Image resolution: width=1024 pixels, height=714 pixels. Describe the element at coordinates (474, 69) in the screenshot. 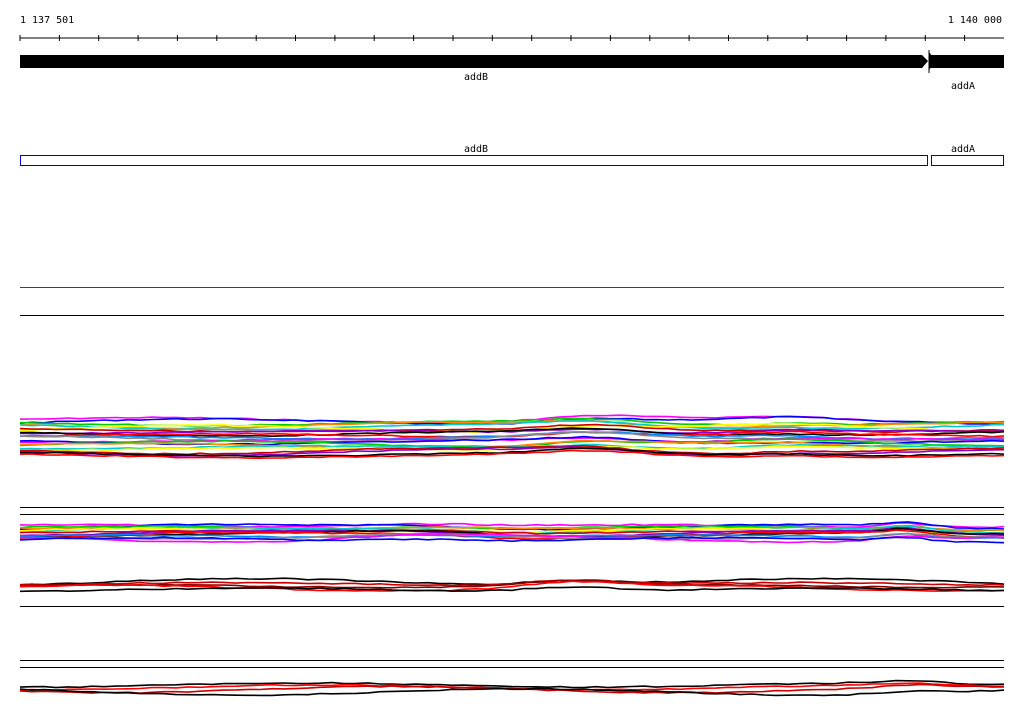

I see `gene-addB: addB` at that location.